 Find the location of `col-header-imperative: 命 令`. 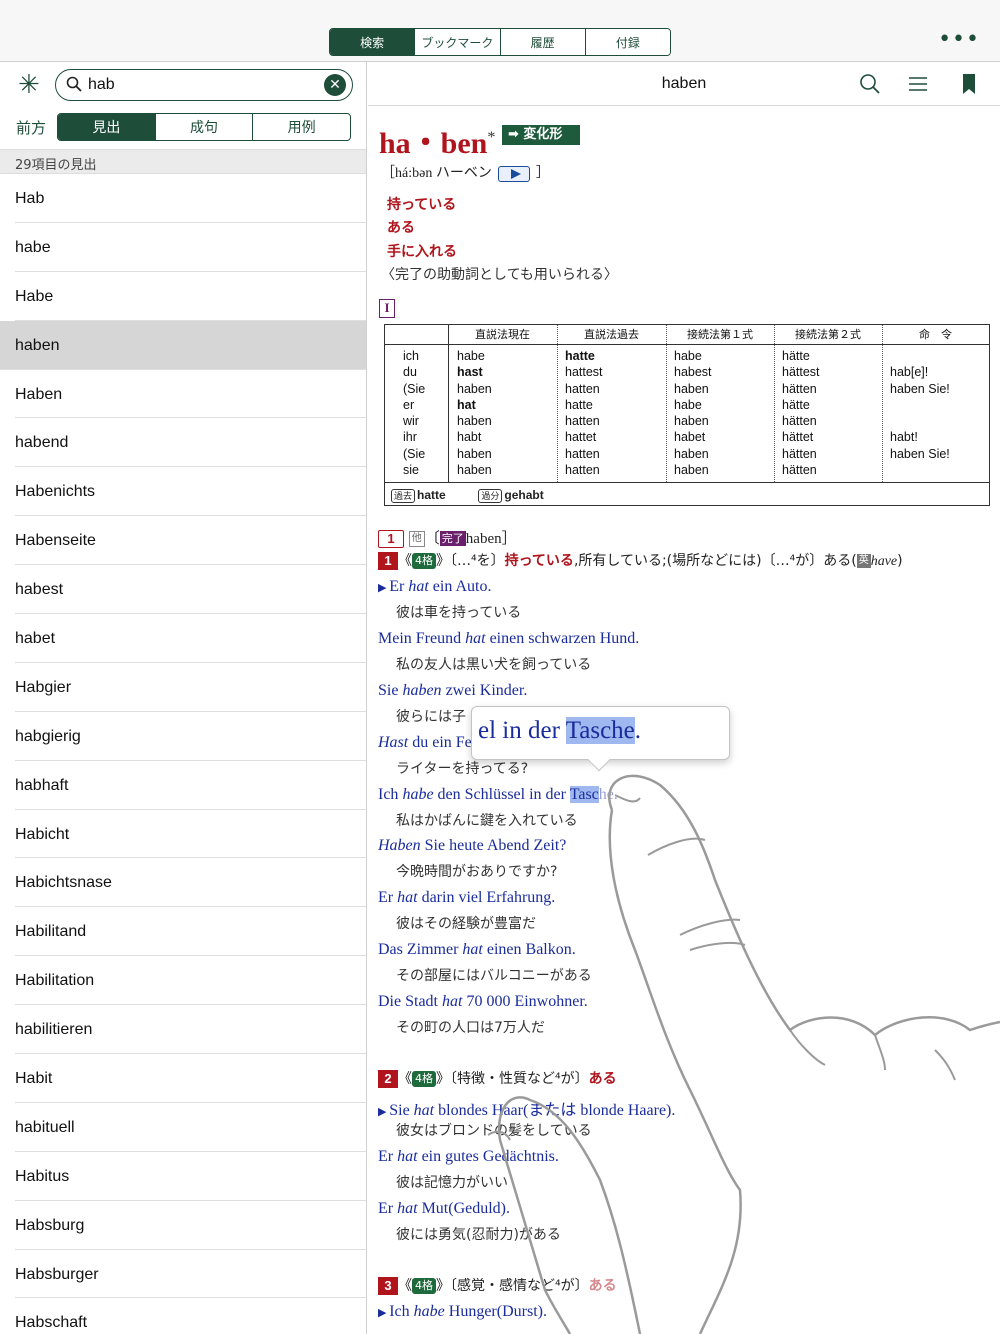

col-header-imperative: 命 令 is located at coordinates (935, 335).